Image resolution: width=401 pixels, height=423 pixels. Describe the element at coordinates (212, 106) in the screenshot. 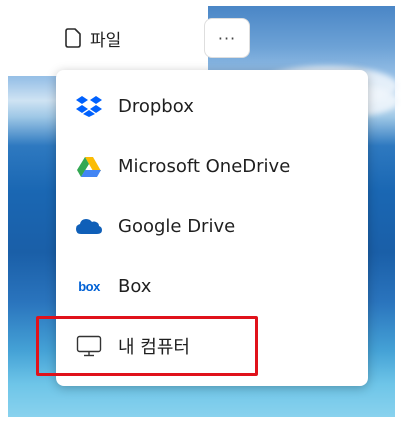

I see `menu-item-dropbox: Dropbox` at that location.